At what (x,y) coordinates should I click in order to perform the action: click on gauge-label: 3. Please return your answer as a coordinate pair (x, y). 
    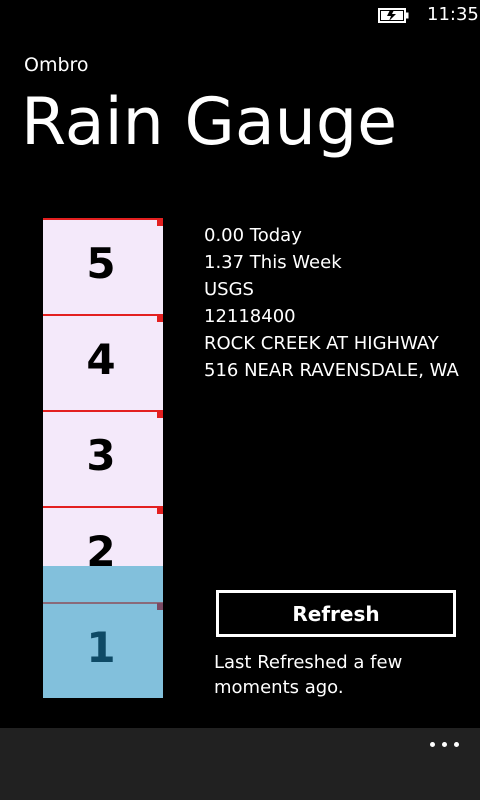
    Looking at the image, I should click on (101, 455).